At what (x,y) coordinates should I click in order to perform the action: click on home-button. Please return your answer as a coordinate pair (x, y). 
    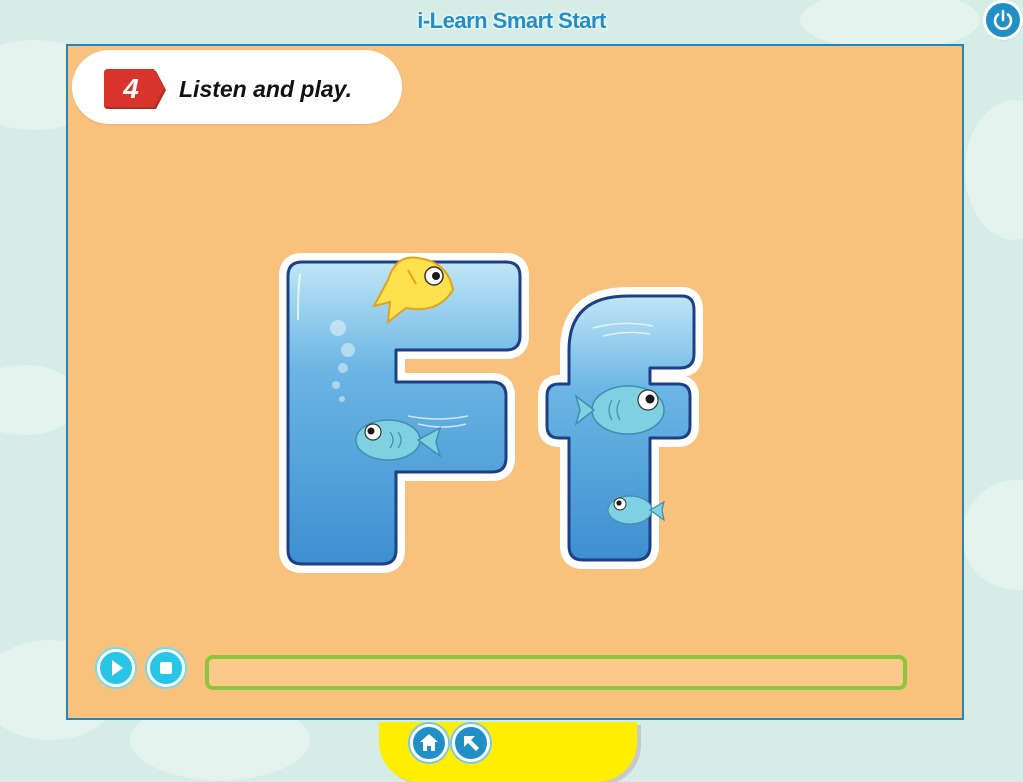
    Looking at the image, I should click on (429, 743).